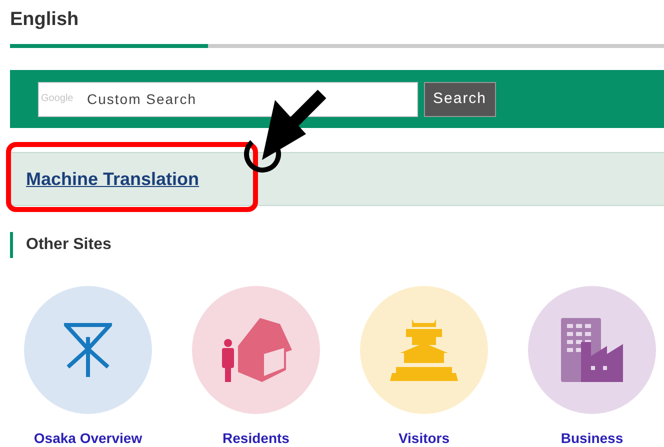 The width and height of the screenshot is (664, 447). I want to click on page-heading: English, so click(44, 20).